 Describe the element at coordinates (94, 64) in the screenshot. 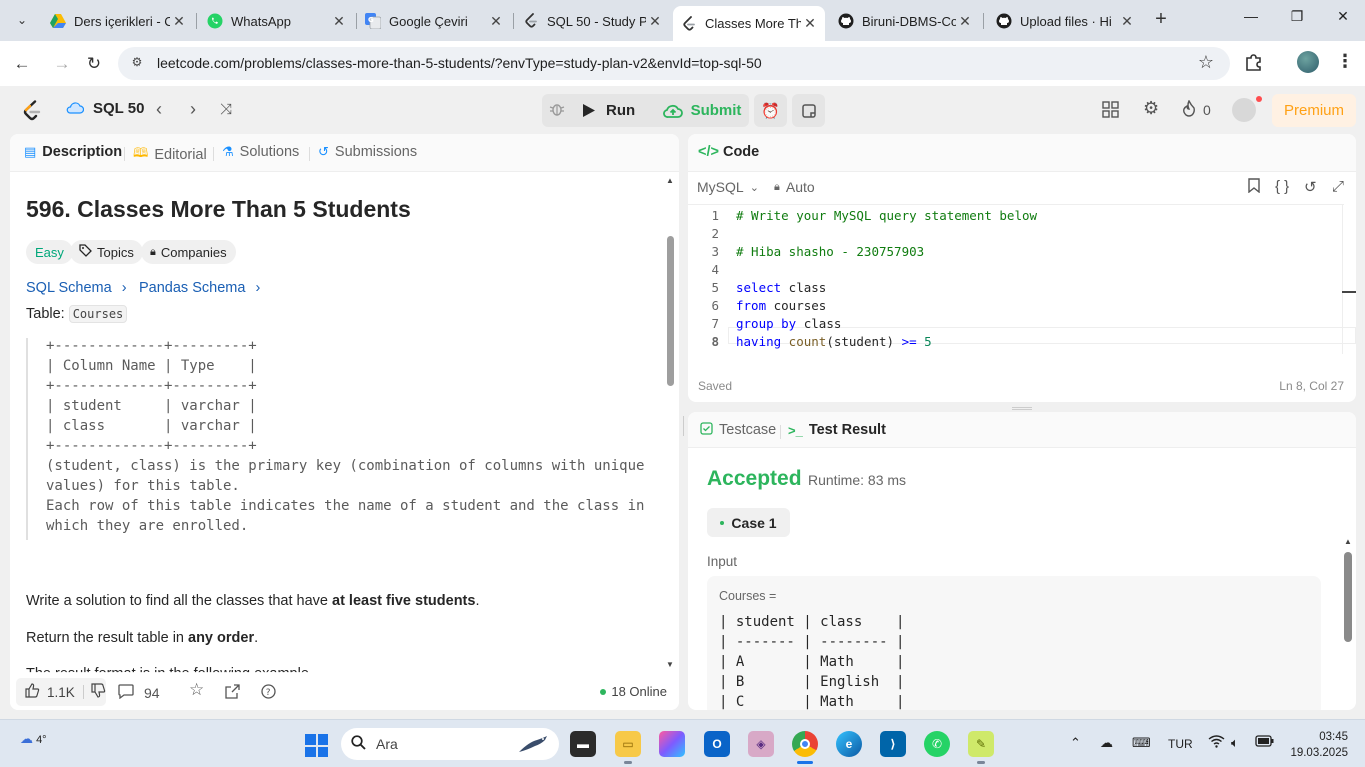

I see `reload-icon: ↻` at that location.